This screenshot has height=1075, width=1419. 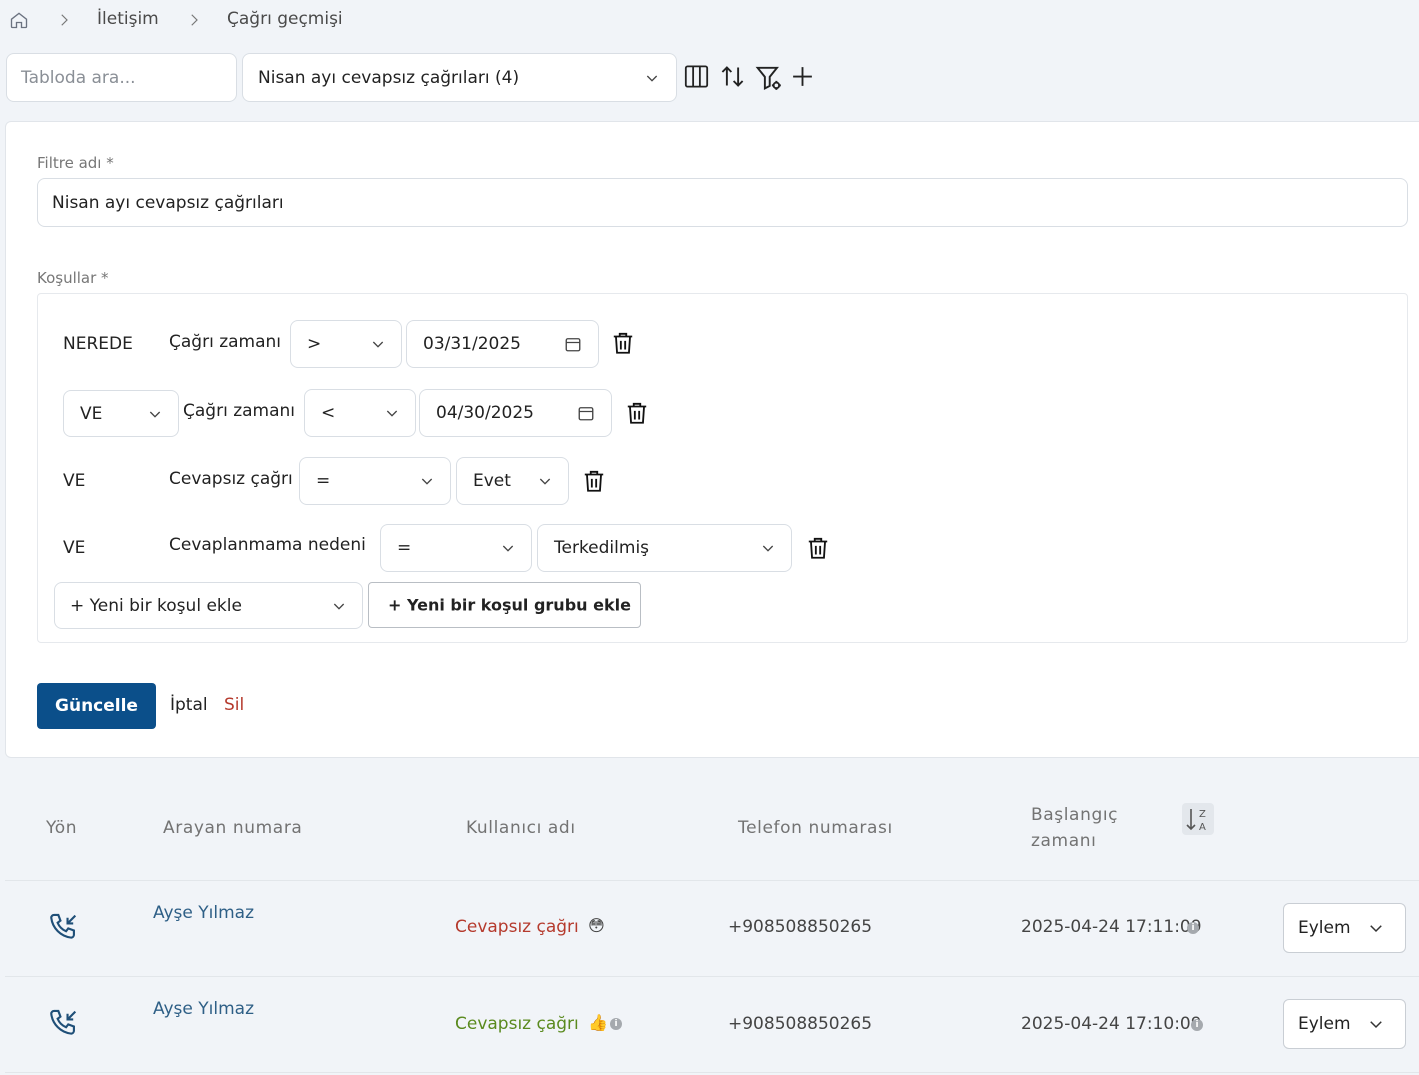 What do you see at coordinates (472, 344) in the screenshot?
I see `date-value: 03/31/2025` at bounding box center [472, 344].